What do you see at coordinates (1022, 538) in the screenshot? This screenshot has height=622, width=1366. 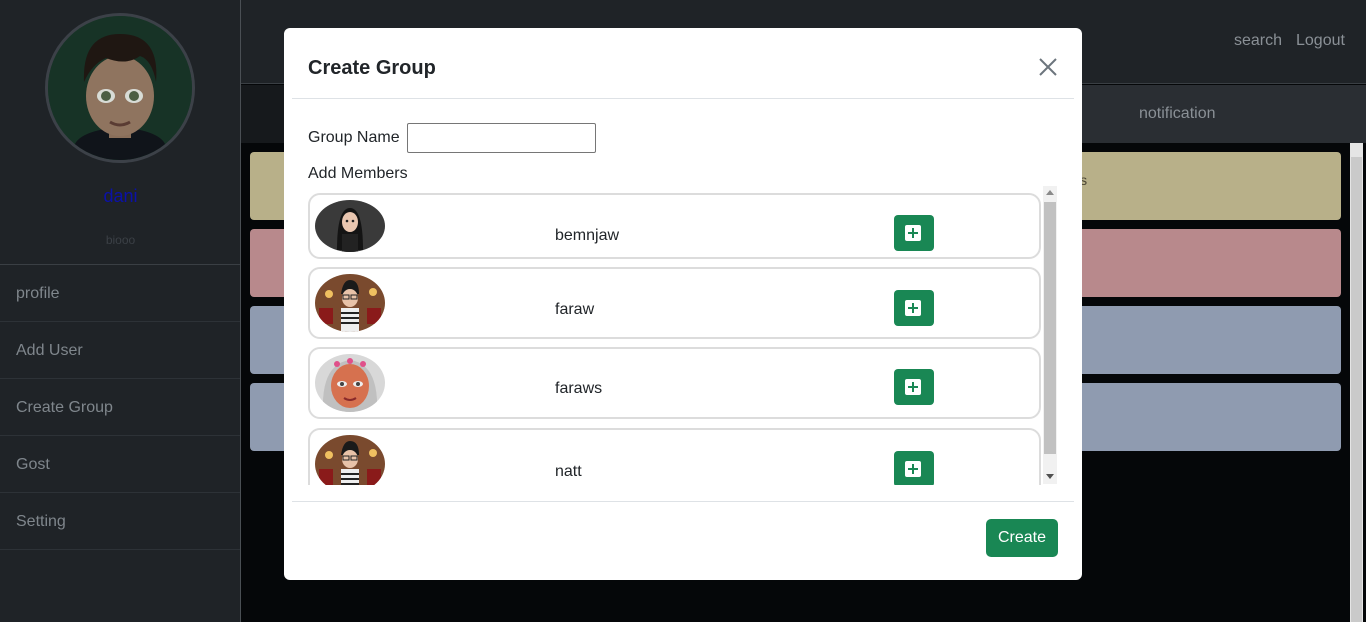 I see `create-button: Create` at bounding box center [1022, 538].